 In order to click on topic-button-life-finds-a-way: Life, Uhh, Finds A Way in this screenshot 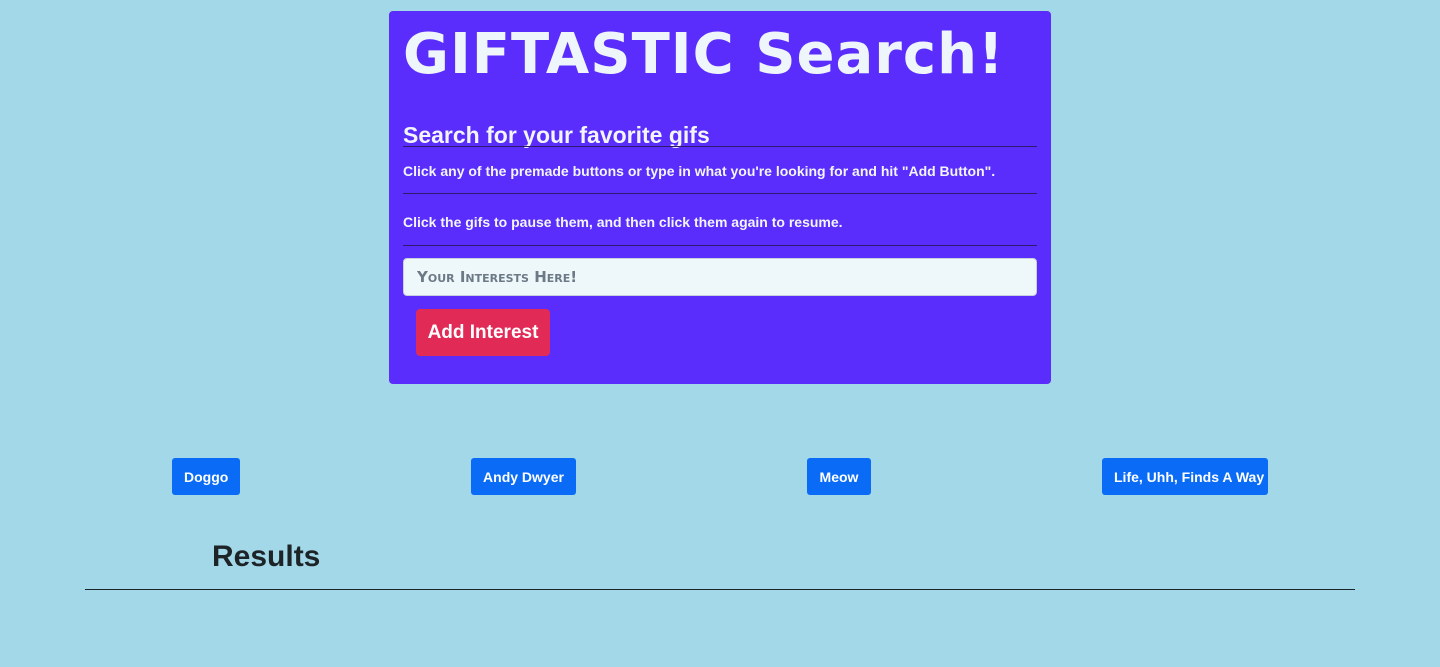, I will do `click(1185, 476)`.